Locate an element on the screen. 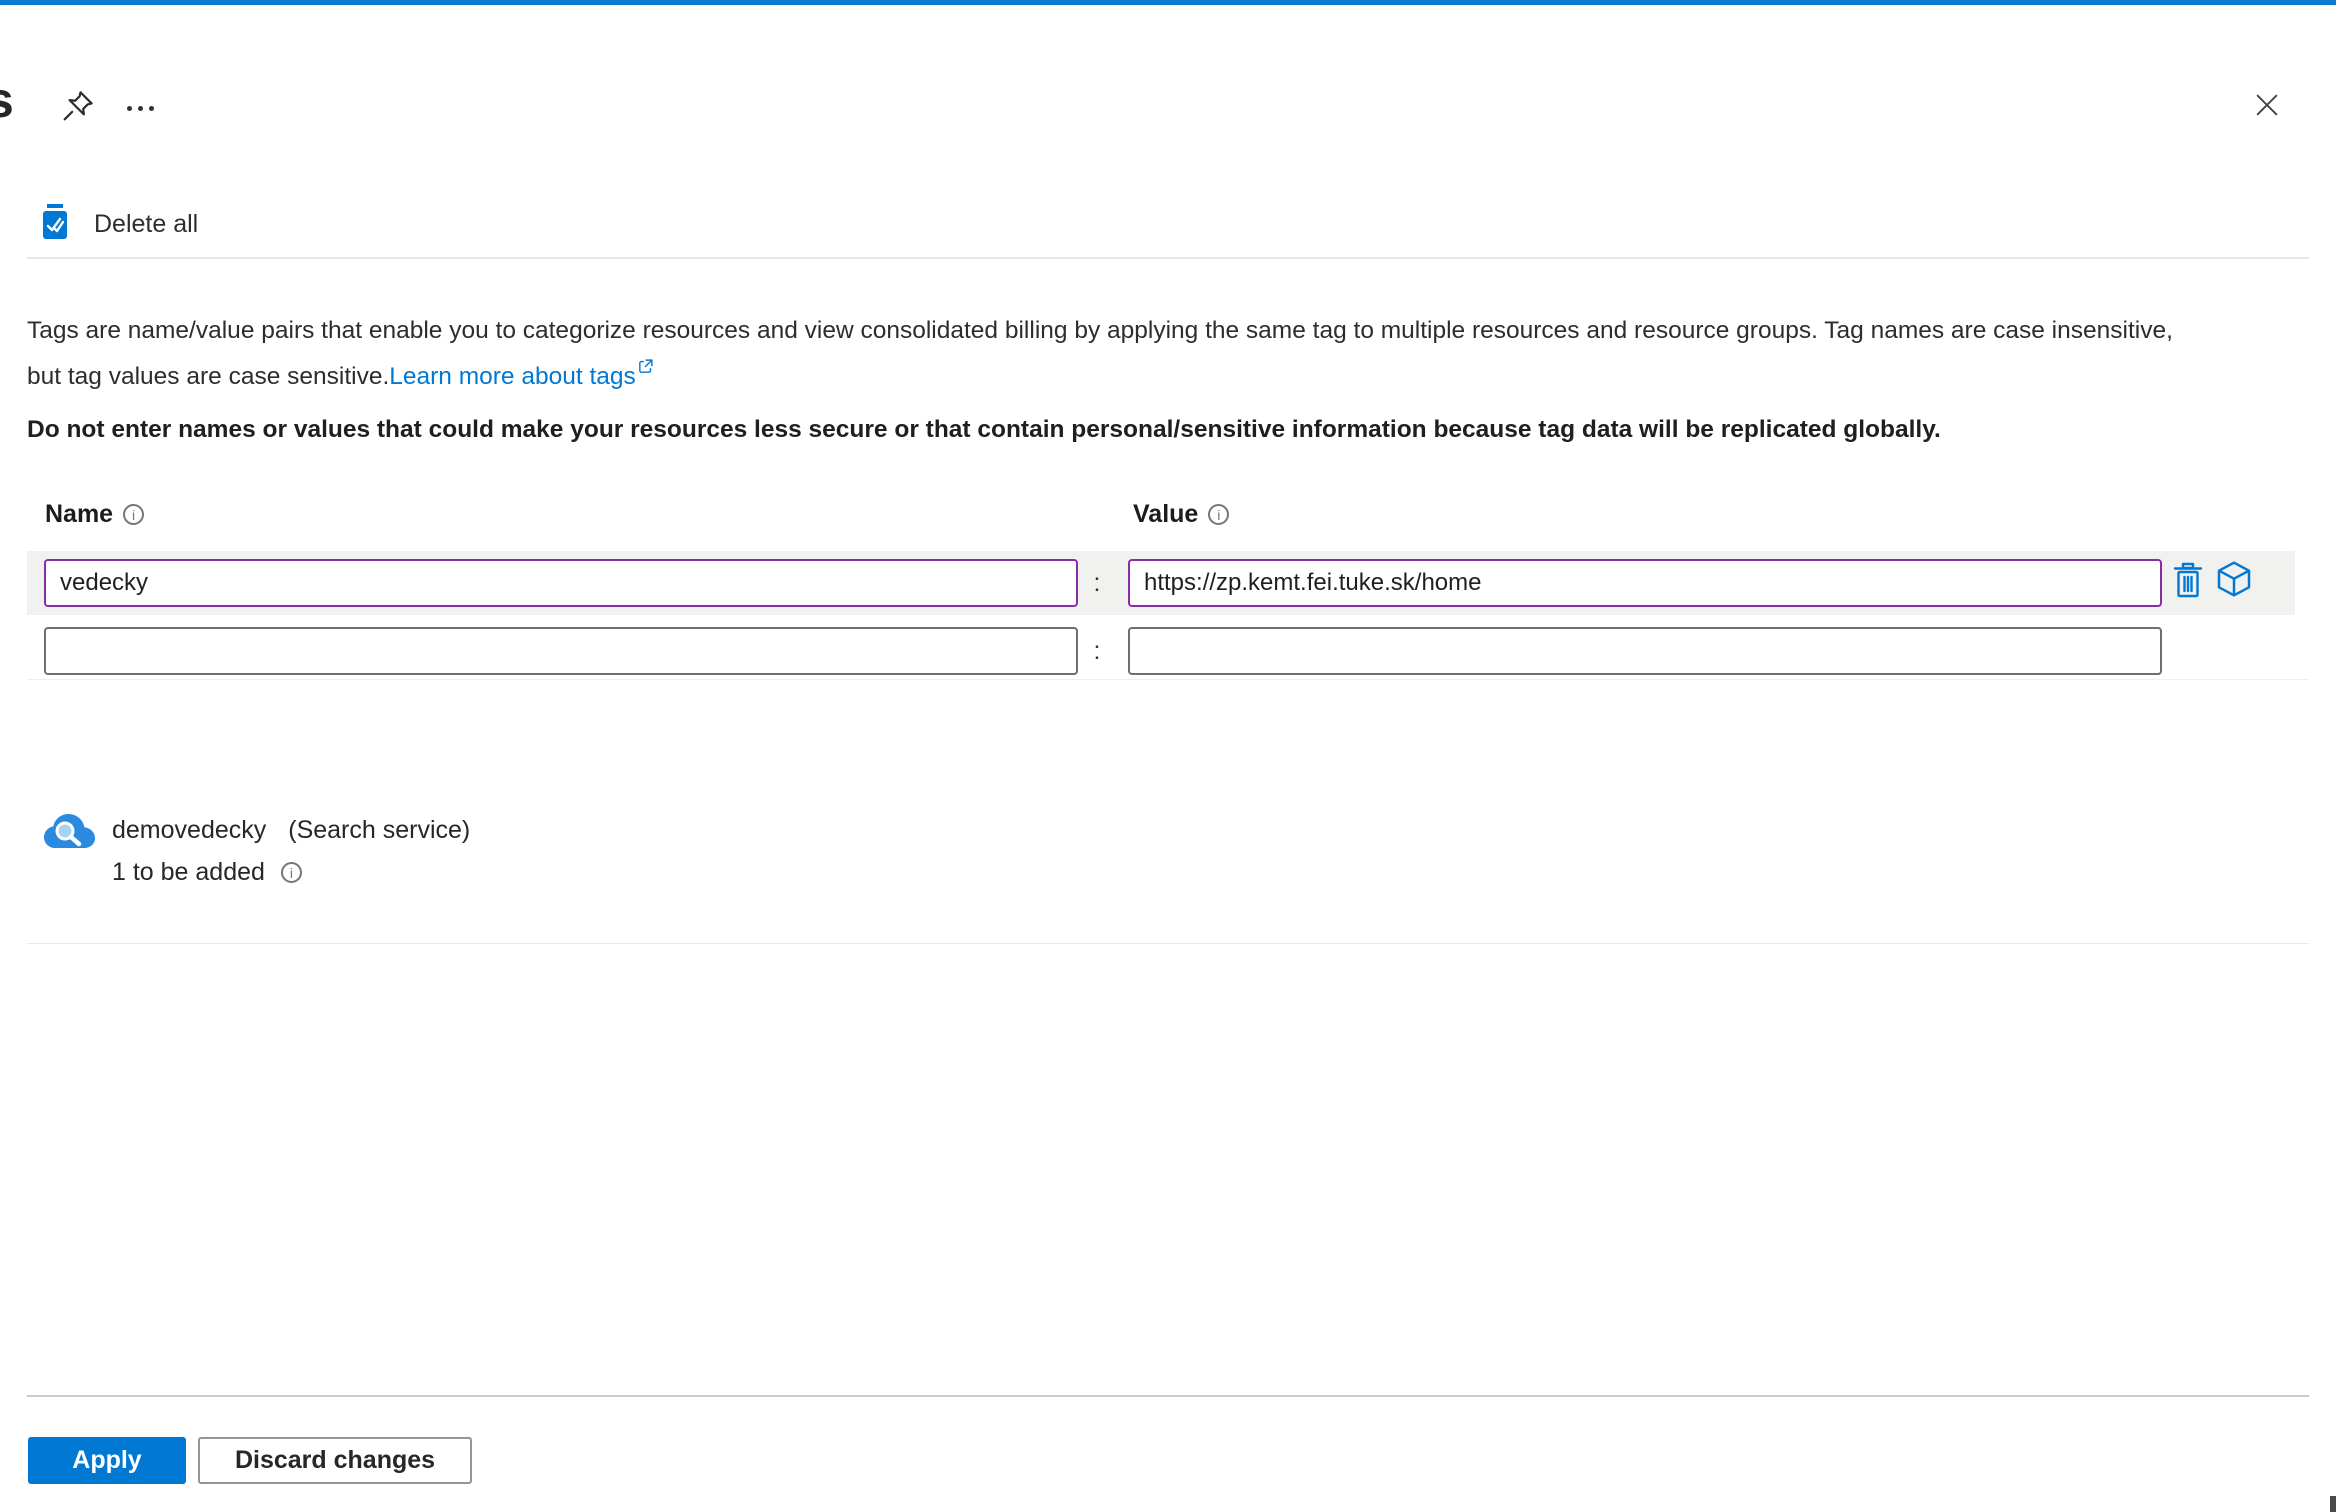  tag-value-input-row2 is located at coordinates (1645, 651).